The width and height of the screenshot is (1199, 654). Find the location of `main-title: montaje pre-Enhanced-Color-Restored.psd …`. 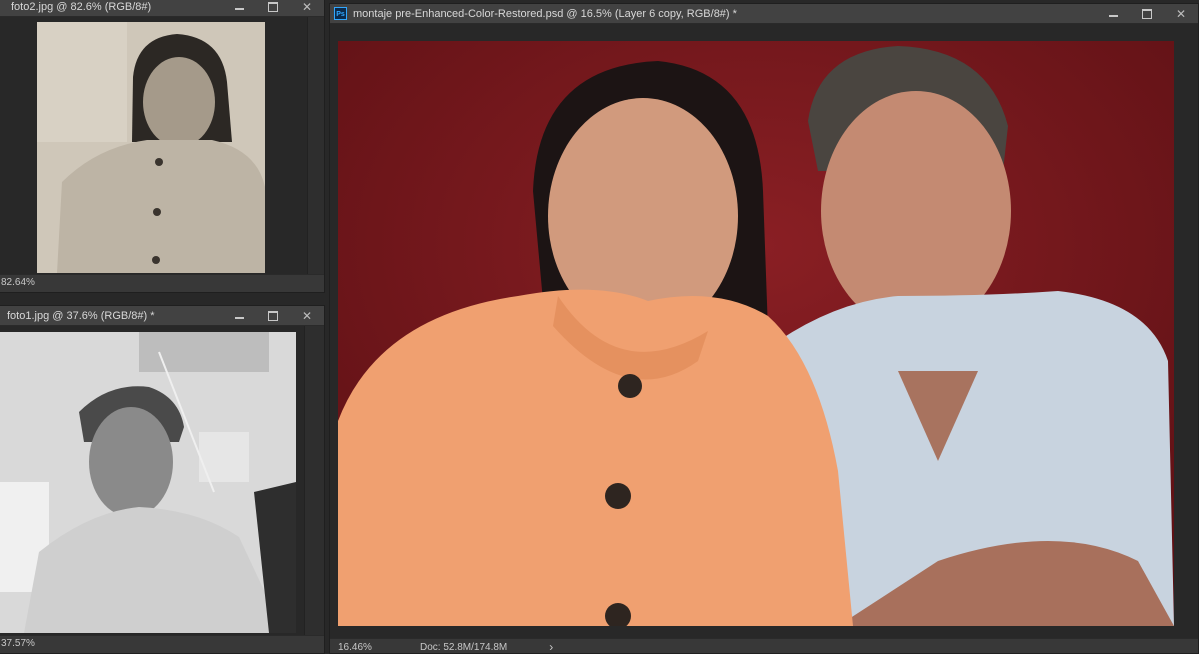

main-title: montaje pre-Enhanced-Color-Restored.psd … is located at coordinates (545, 13).